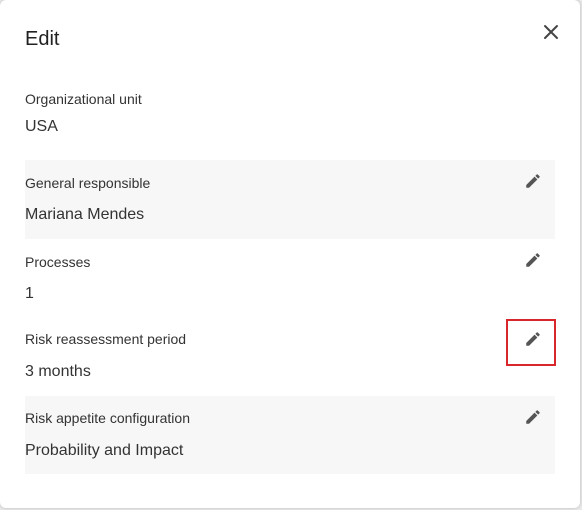 The image size is (582, 510). What do you see at coordinates (83, 99) in the screenshot?
I see `field-label: Organizational unit` at bounding box center [83, 99].